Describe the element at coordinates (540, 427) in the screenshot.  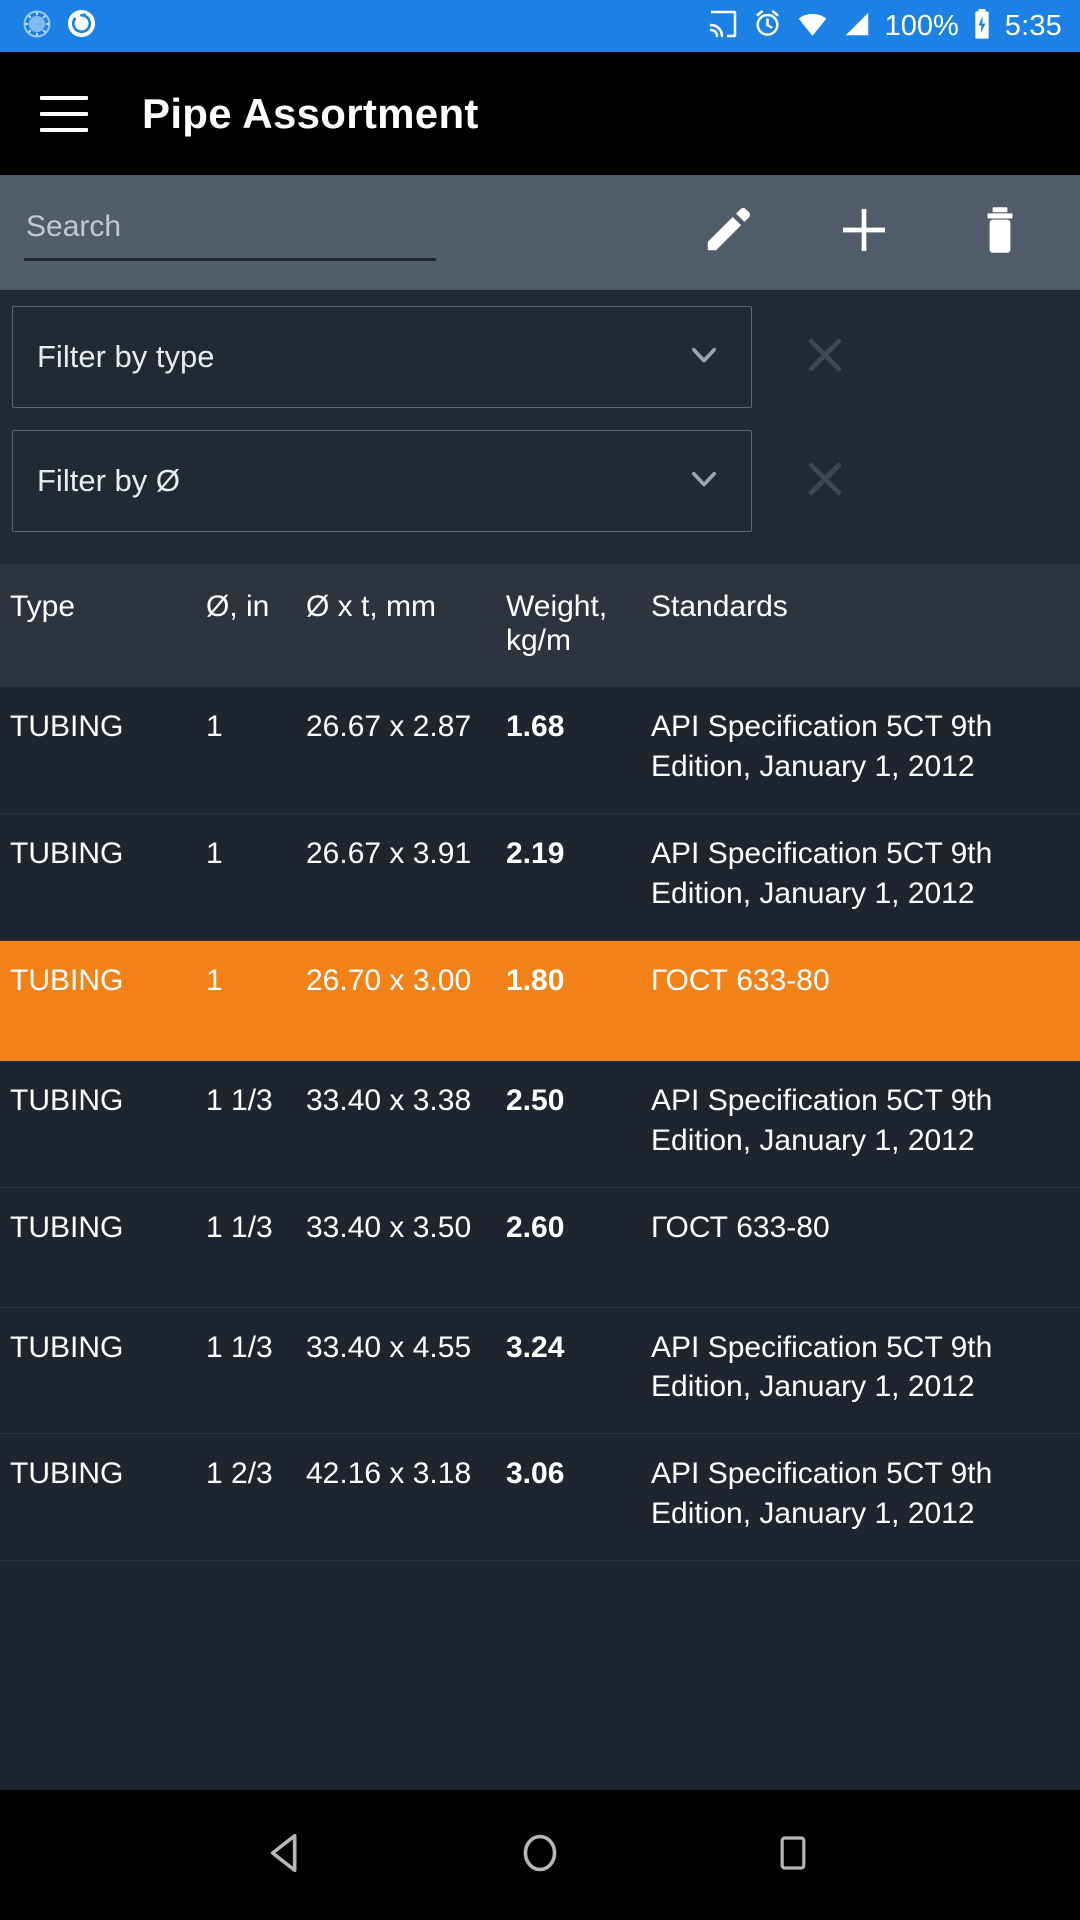
I see `filter-section: Filter by type Filter by Ø` at that location.